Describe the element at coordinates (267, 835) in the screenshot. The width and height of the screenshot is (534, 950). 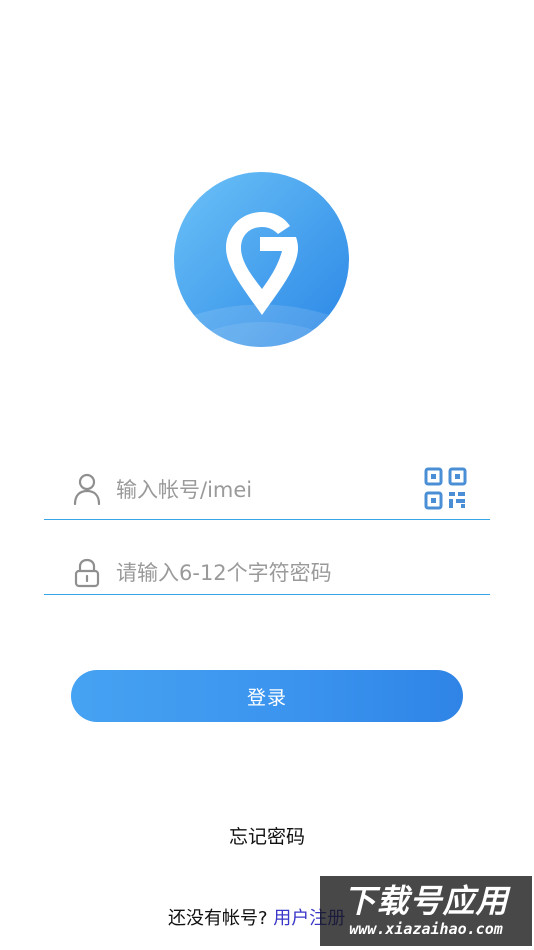
I see `forgot-password-link: 忘记密码` at that location.